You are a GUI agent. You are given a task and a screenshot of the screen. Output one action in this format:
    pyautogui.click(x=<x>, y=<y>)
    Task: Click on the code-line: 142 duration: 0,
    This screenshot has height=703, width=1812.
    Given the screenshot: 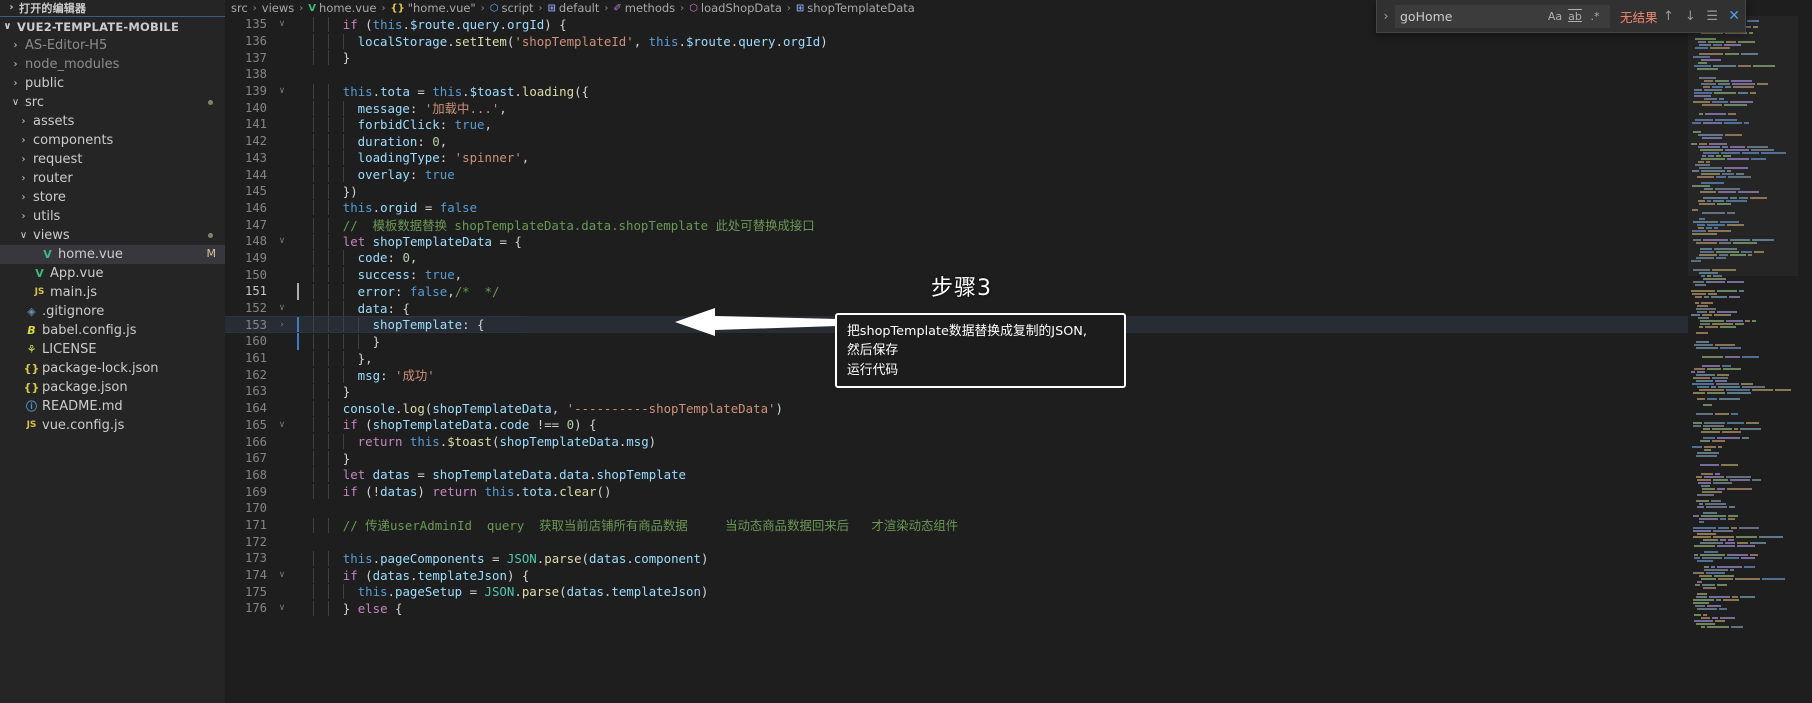 What is the action you would take?
    pyautogui.click(x=1018, y=141)
    